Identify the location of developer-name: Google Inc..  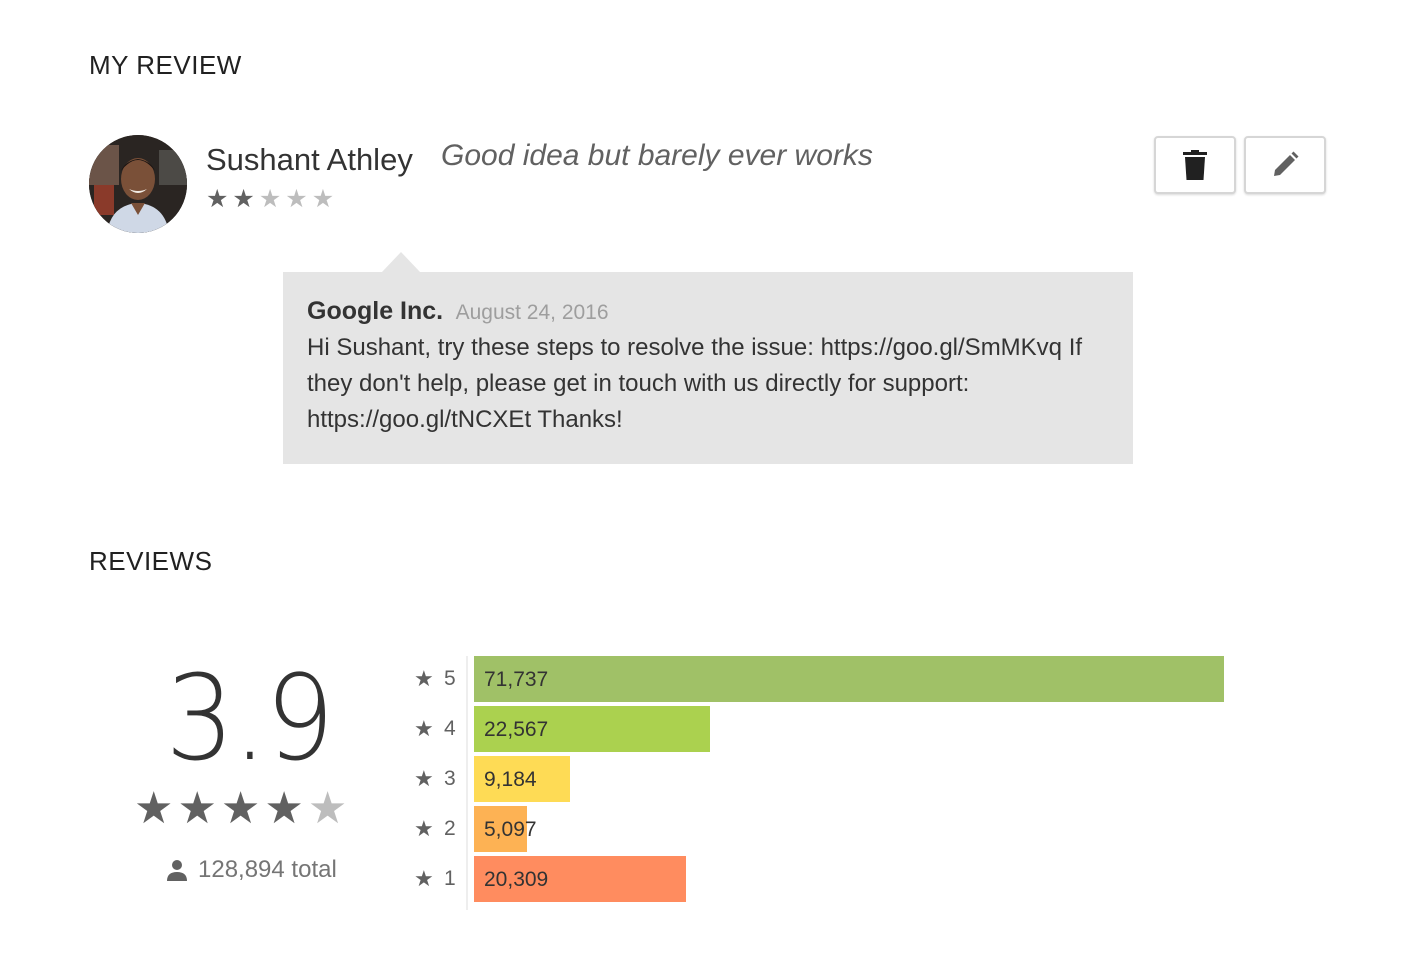
(375, 311).